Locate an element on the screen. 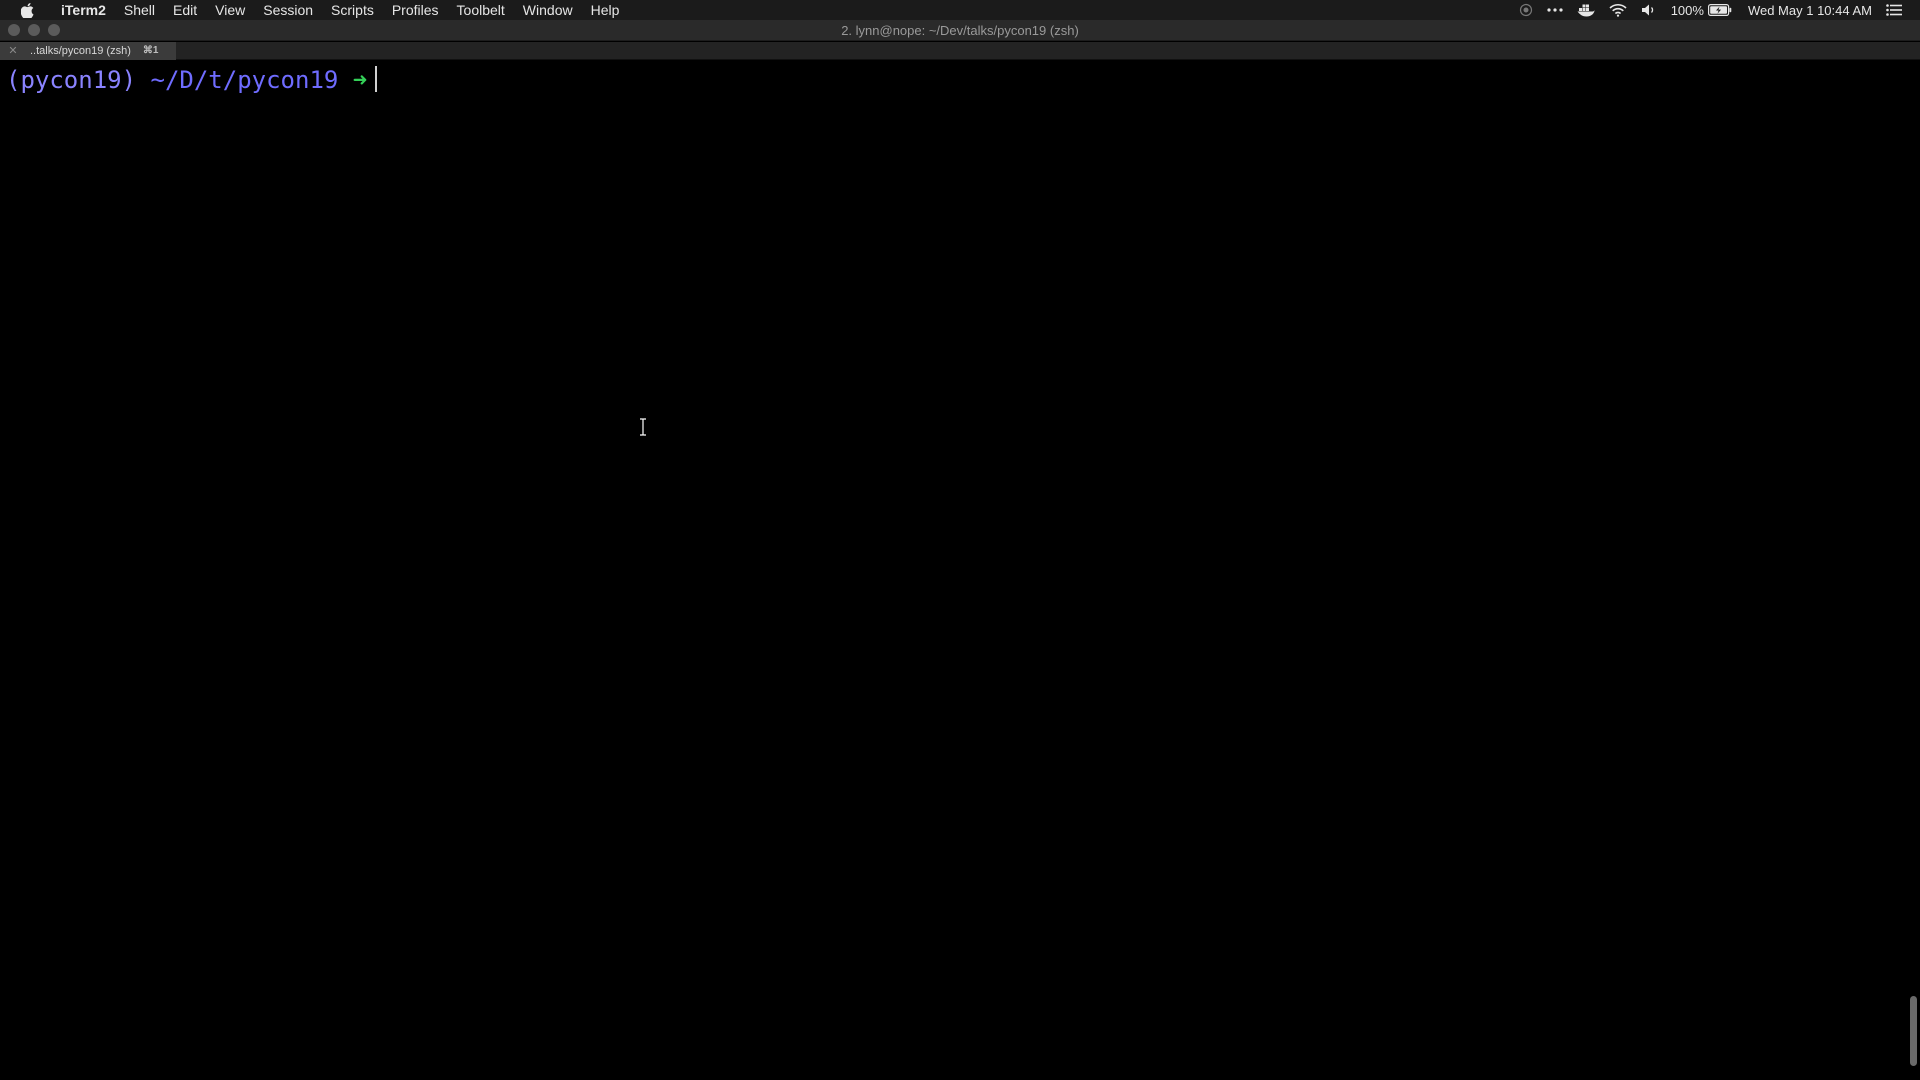 This screenshot has height=1080, width=1920. ibeam-cursor-icon is located at coordinates (643, 427).